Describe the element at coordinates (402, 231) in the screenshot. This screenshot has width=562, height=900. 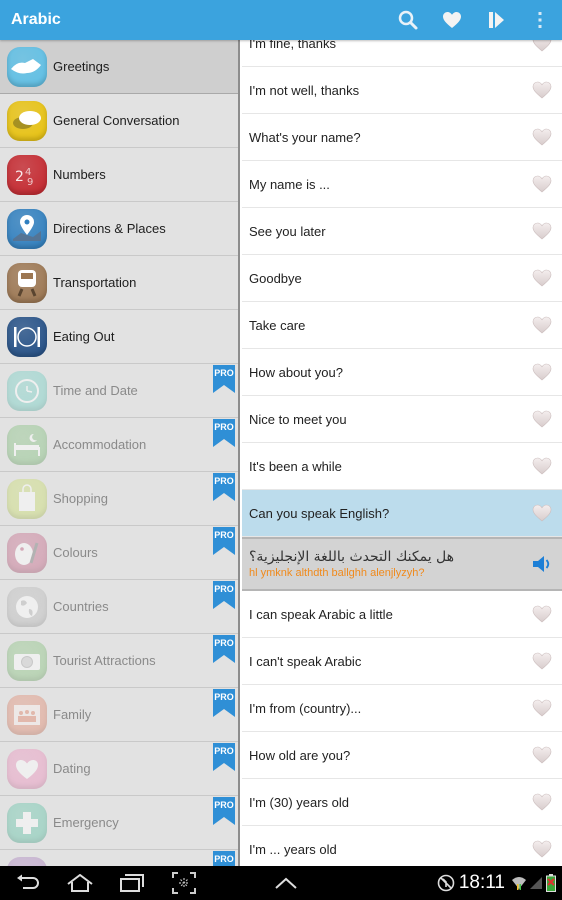
I see `phrase-item: See you later` at that location.